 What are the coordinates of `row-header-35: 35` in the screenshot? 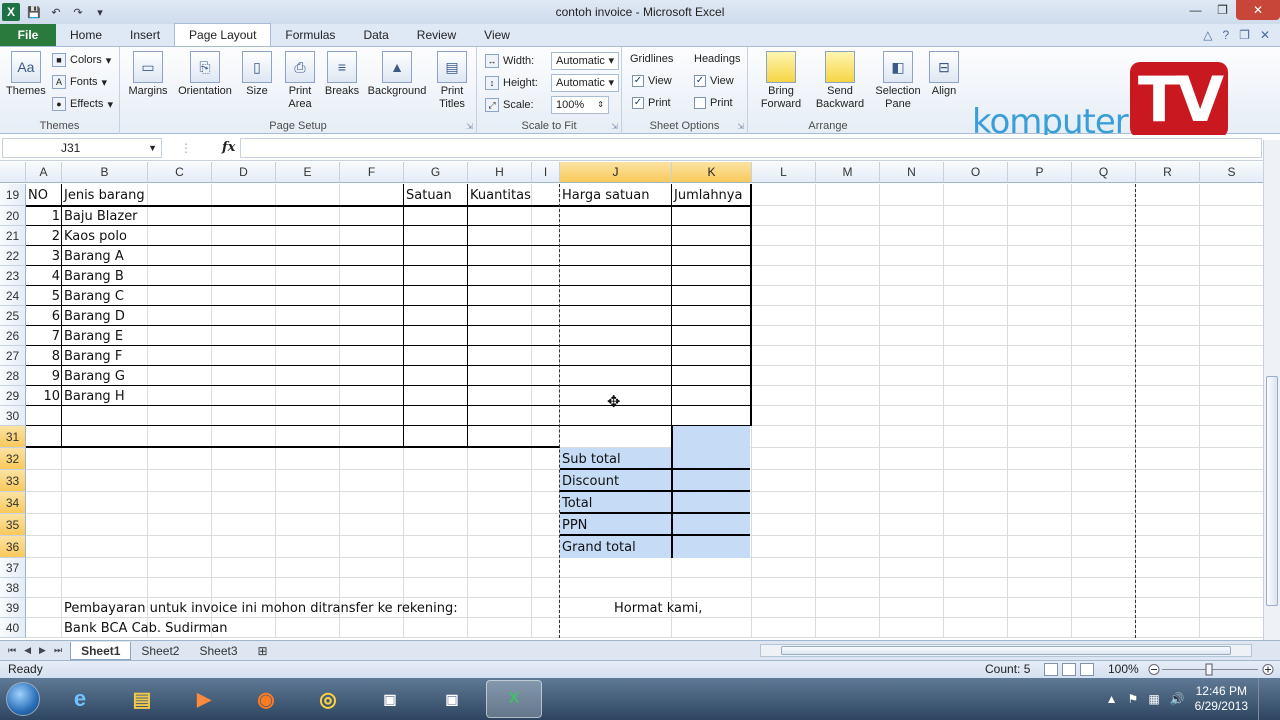 It's located at (13, 525).